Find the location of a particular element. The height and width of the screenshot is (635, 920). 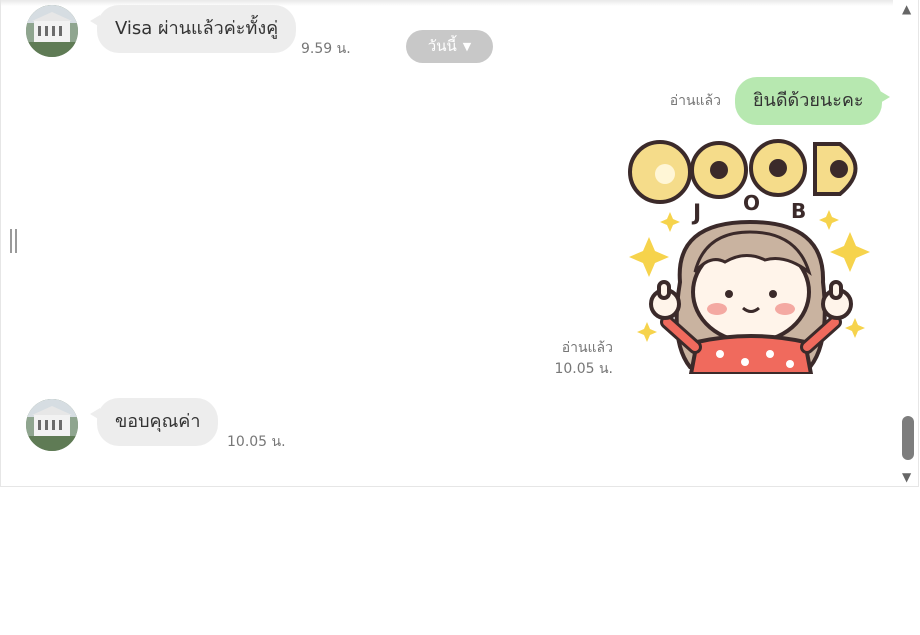

date-divider-dropdown: วันนี้ ▼ is located at coordinates (449, 46).